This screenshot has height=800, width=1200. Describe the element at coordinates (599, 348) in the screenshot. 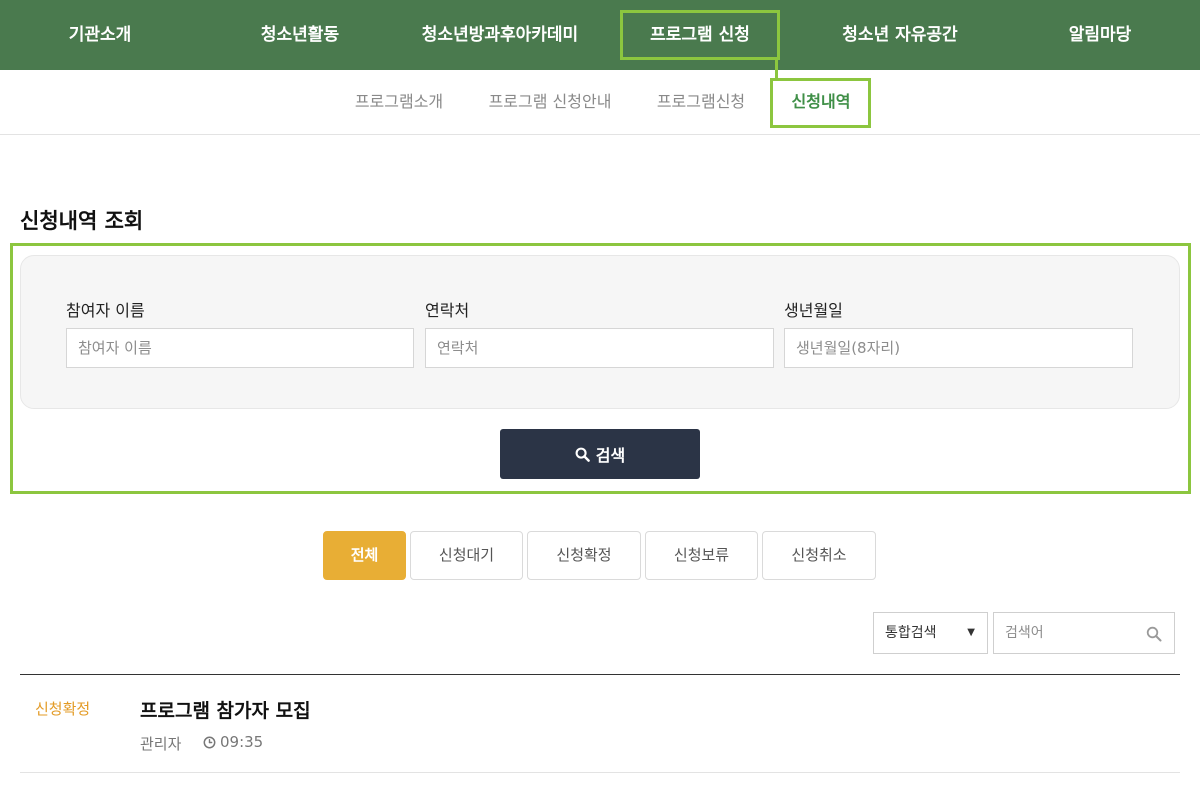

I see `phone-input` at that location.